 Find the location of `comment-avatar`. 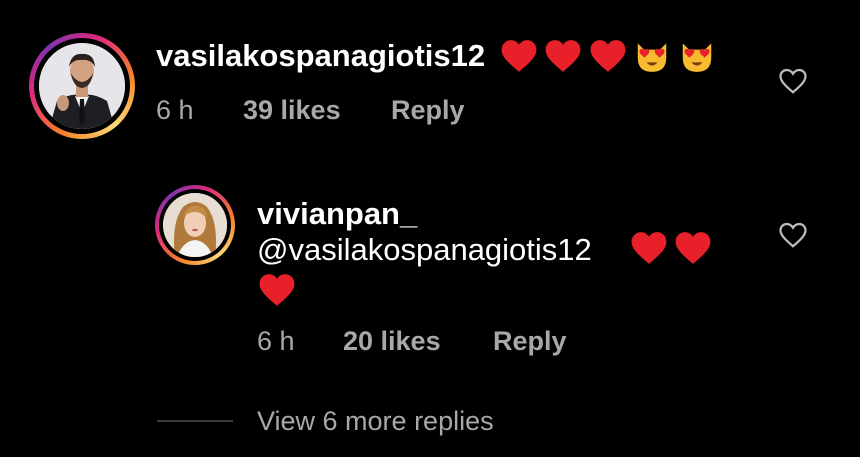

comment-avatar is located at coordinates (82, 86).